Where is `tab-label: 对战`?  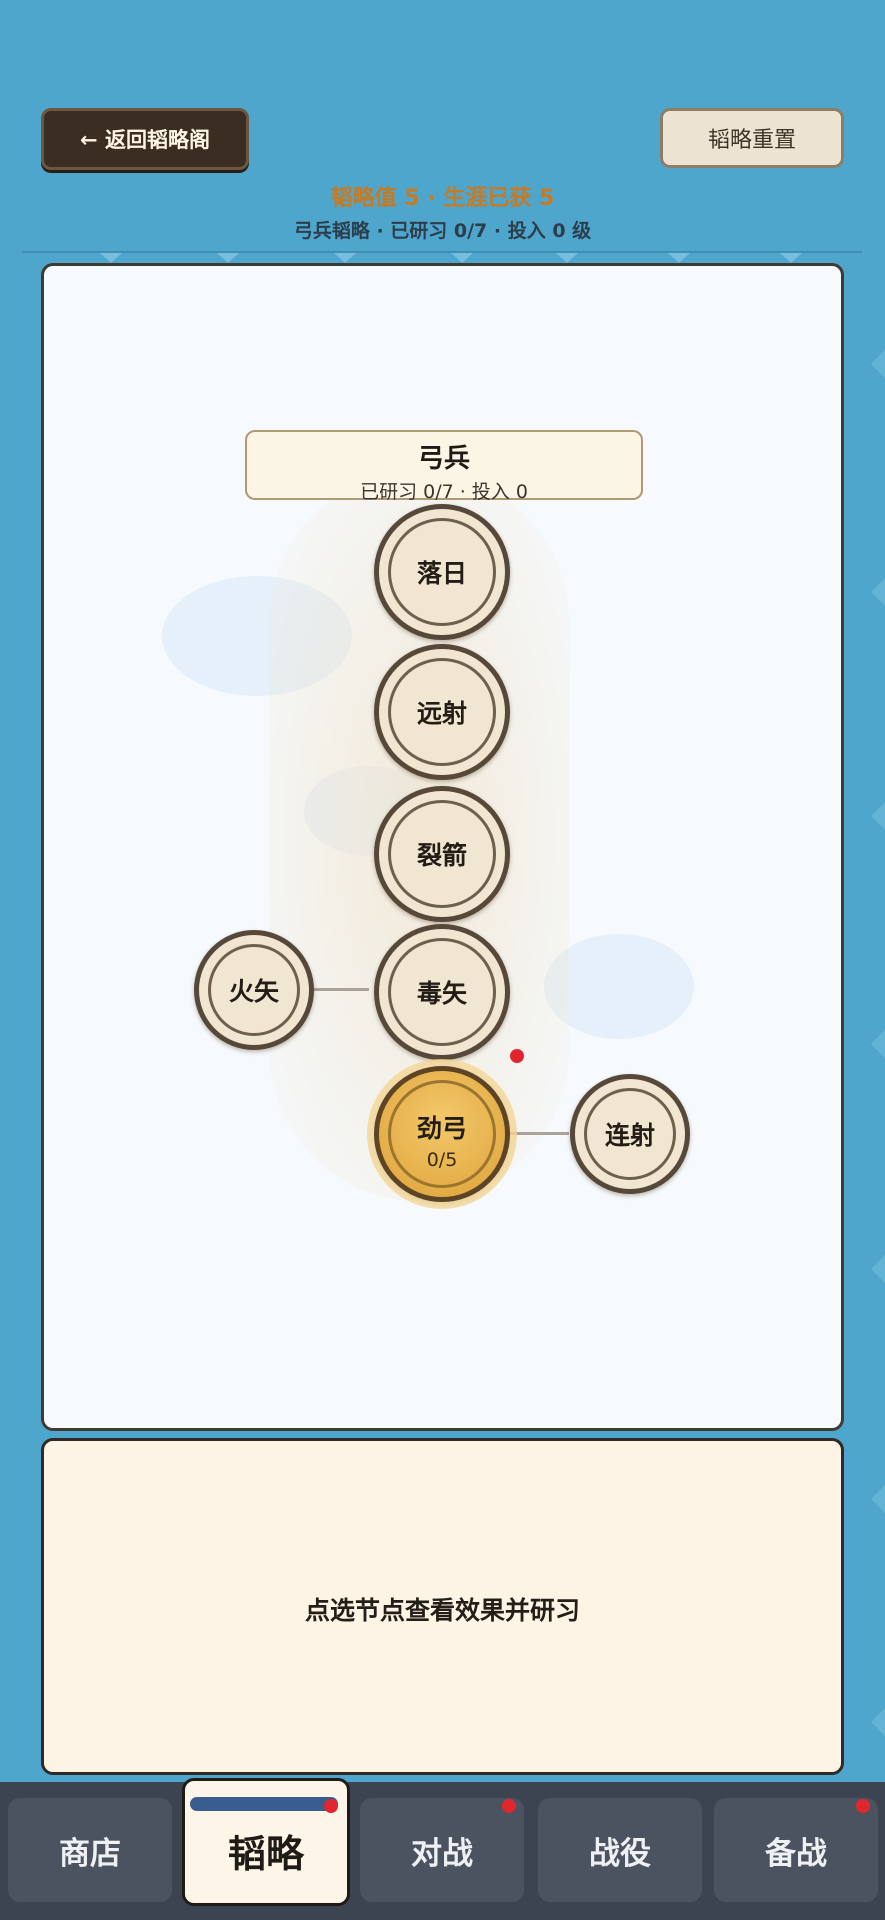 tab-label: 对战 is located at coordinates (442, 1853).